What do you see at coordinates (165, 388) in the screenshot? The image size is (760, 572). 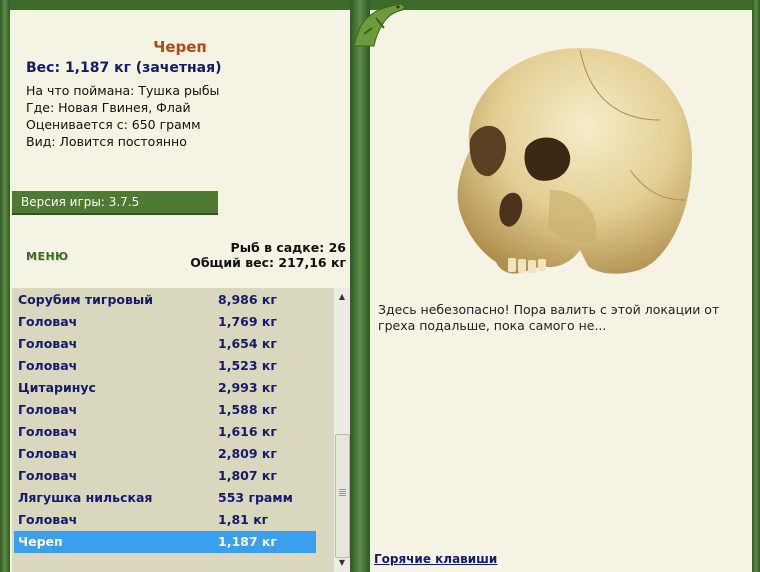 I see `list-item: Цитаринус 2,993 кг` at bounding box center [165, 388].